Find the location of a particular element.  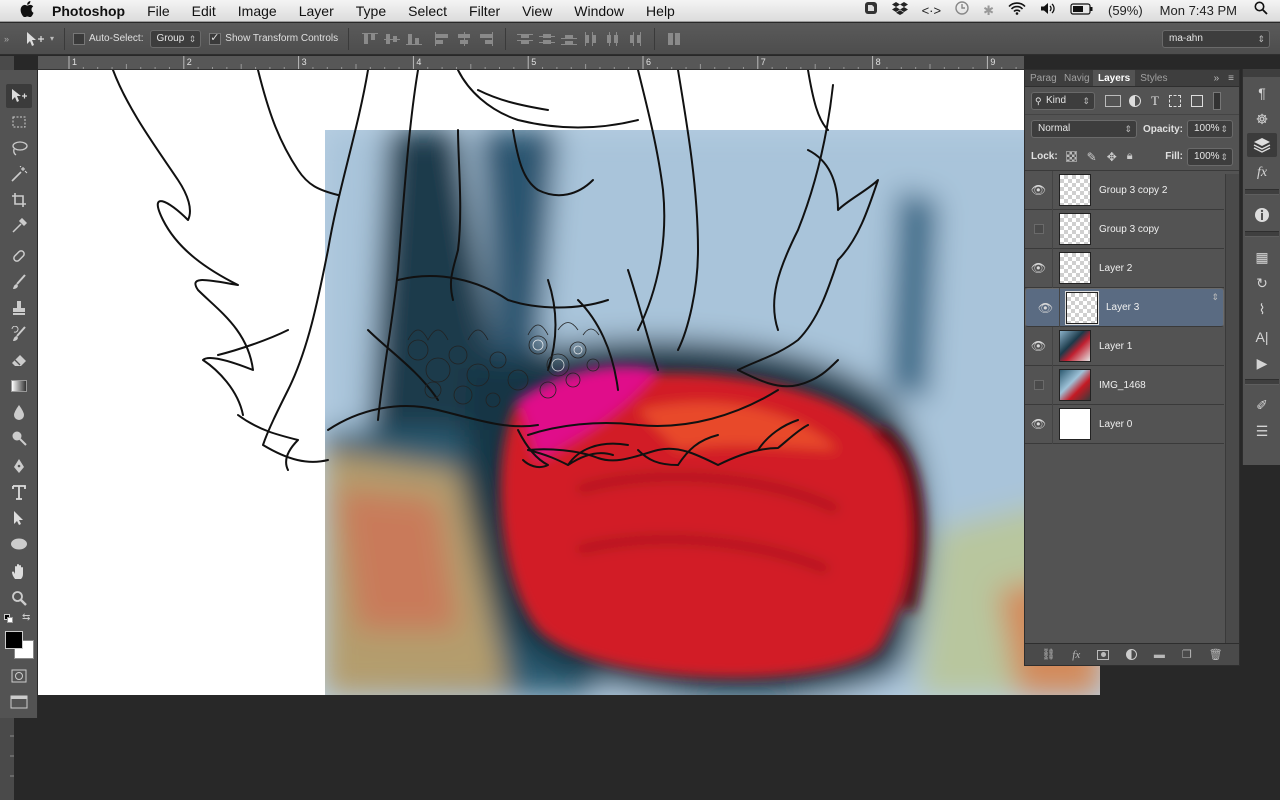

align-bottom-edges-icon is located at coordinates (414, 39).